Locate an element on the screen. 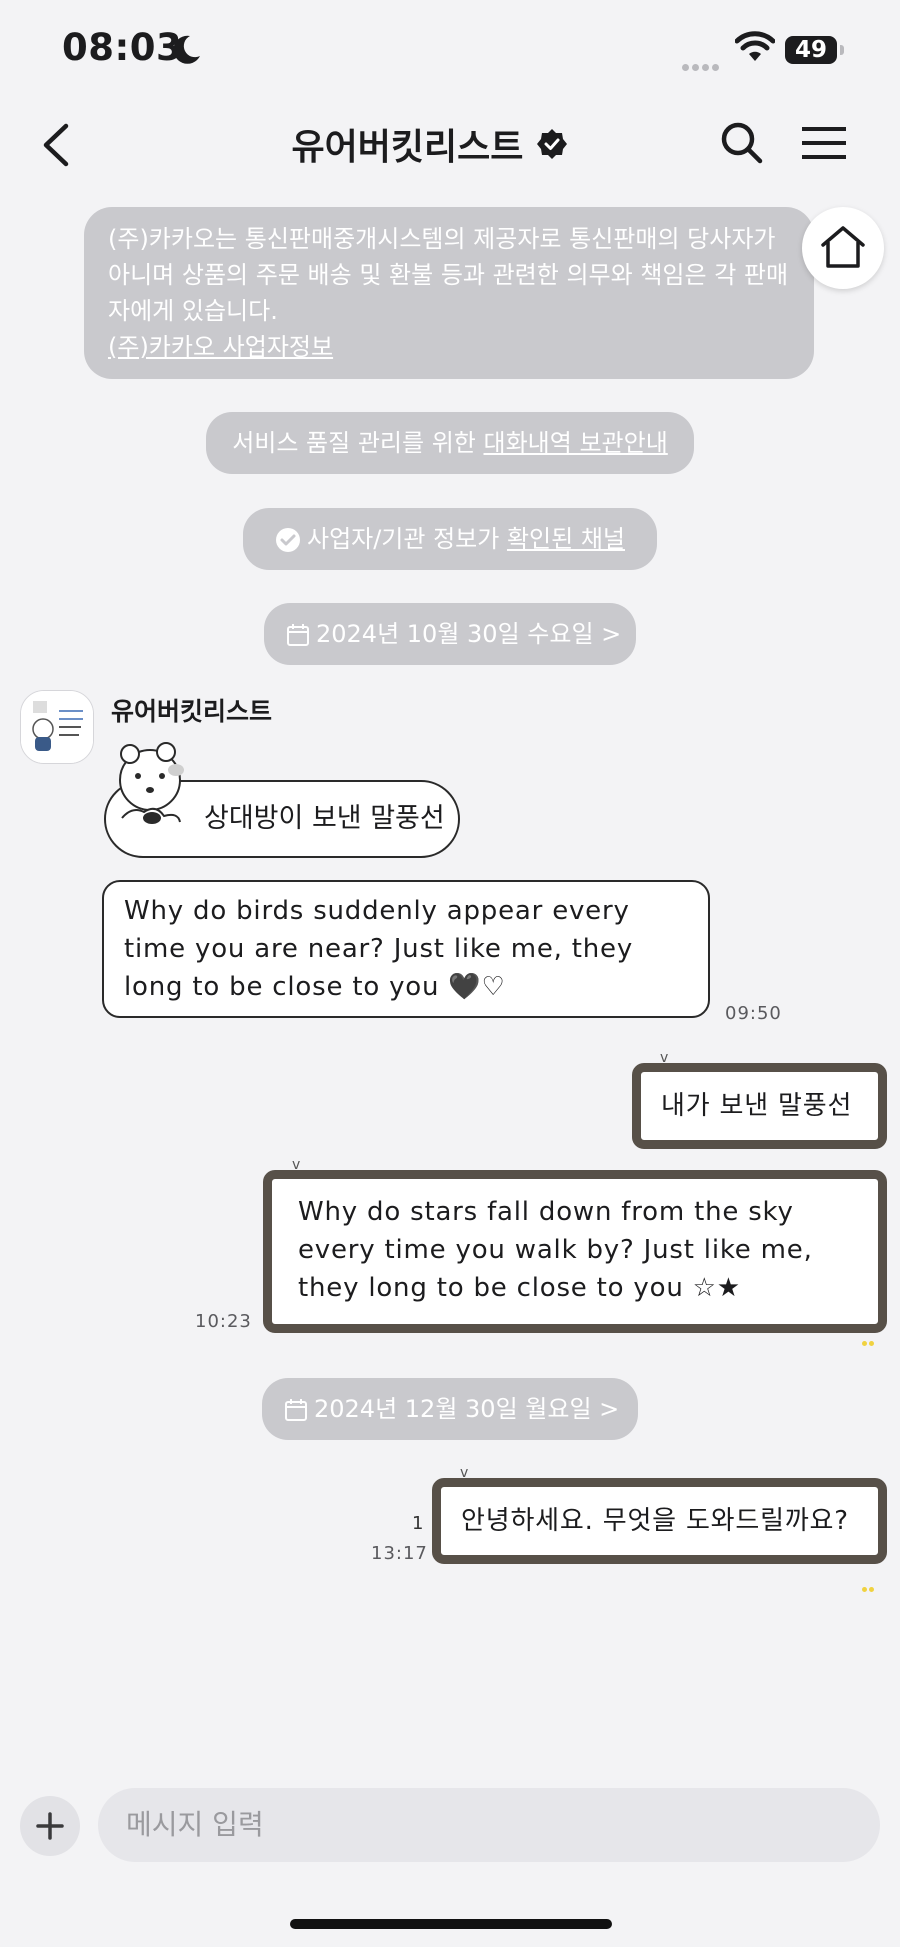 The image size is (900, 1947). date-divider: 2024년 12월 30일 월요일 > is located at coordinates (450, 1409).